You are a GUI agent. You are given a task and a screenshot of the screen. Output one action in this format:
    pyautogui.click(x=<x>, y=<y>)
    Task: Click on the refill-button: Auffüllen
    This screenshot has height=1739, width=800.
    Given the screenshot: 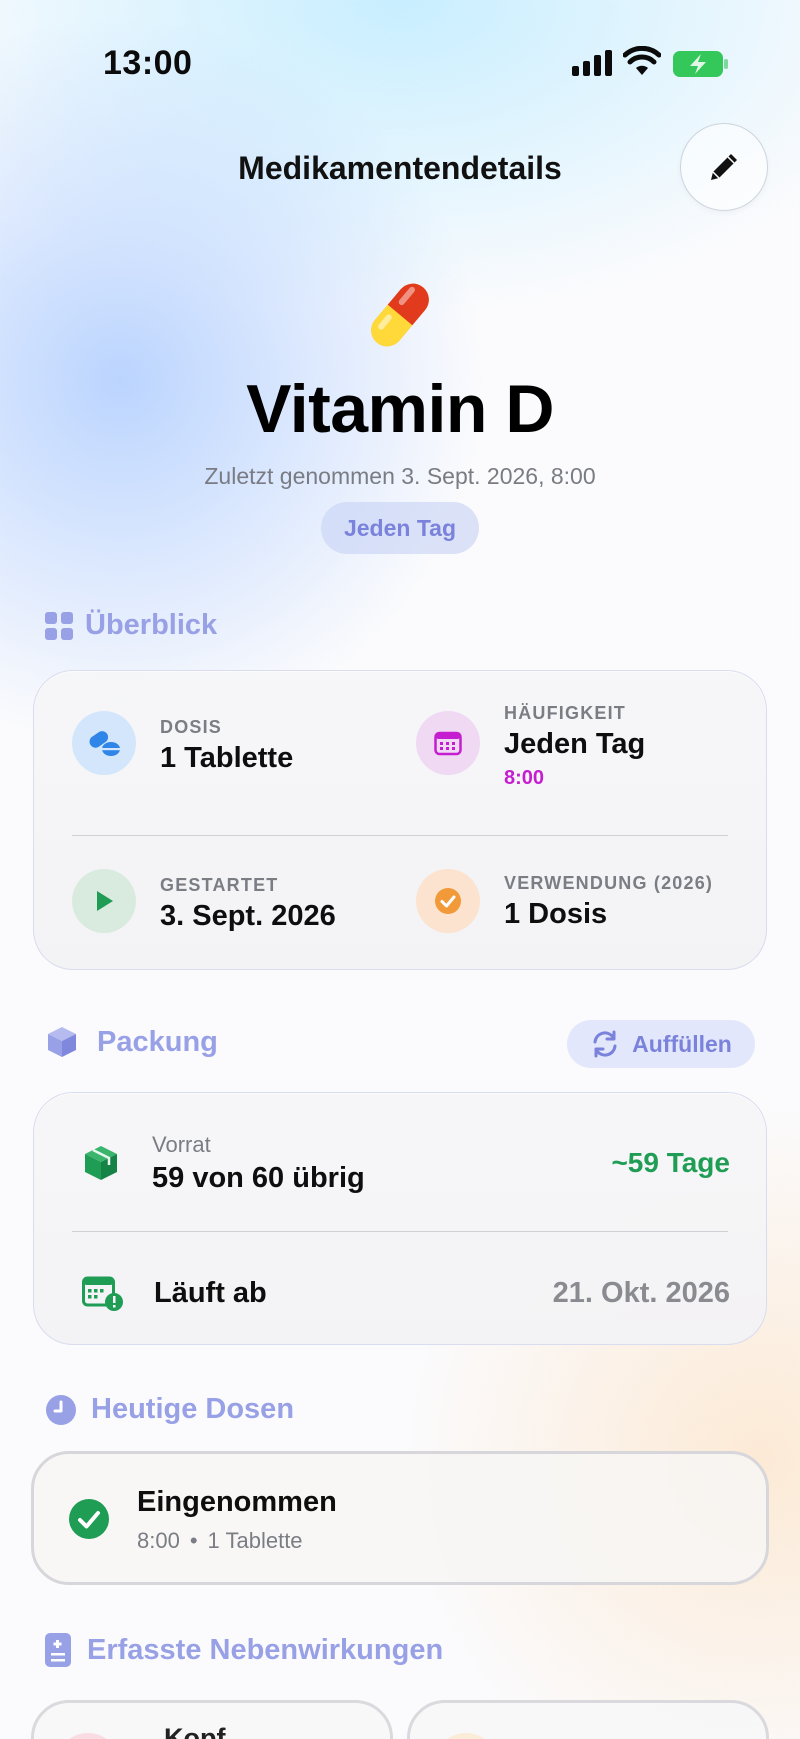 What is the action you would take?
    pyautogui.click(x=661, y=1044)
    